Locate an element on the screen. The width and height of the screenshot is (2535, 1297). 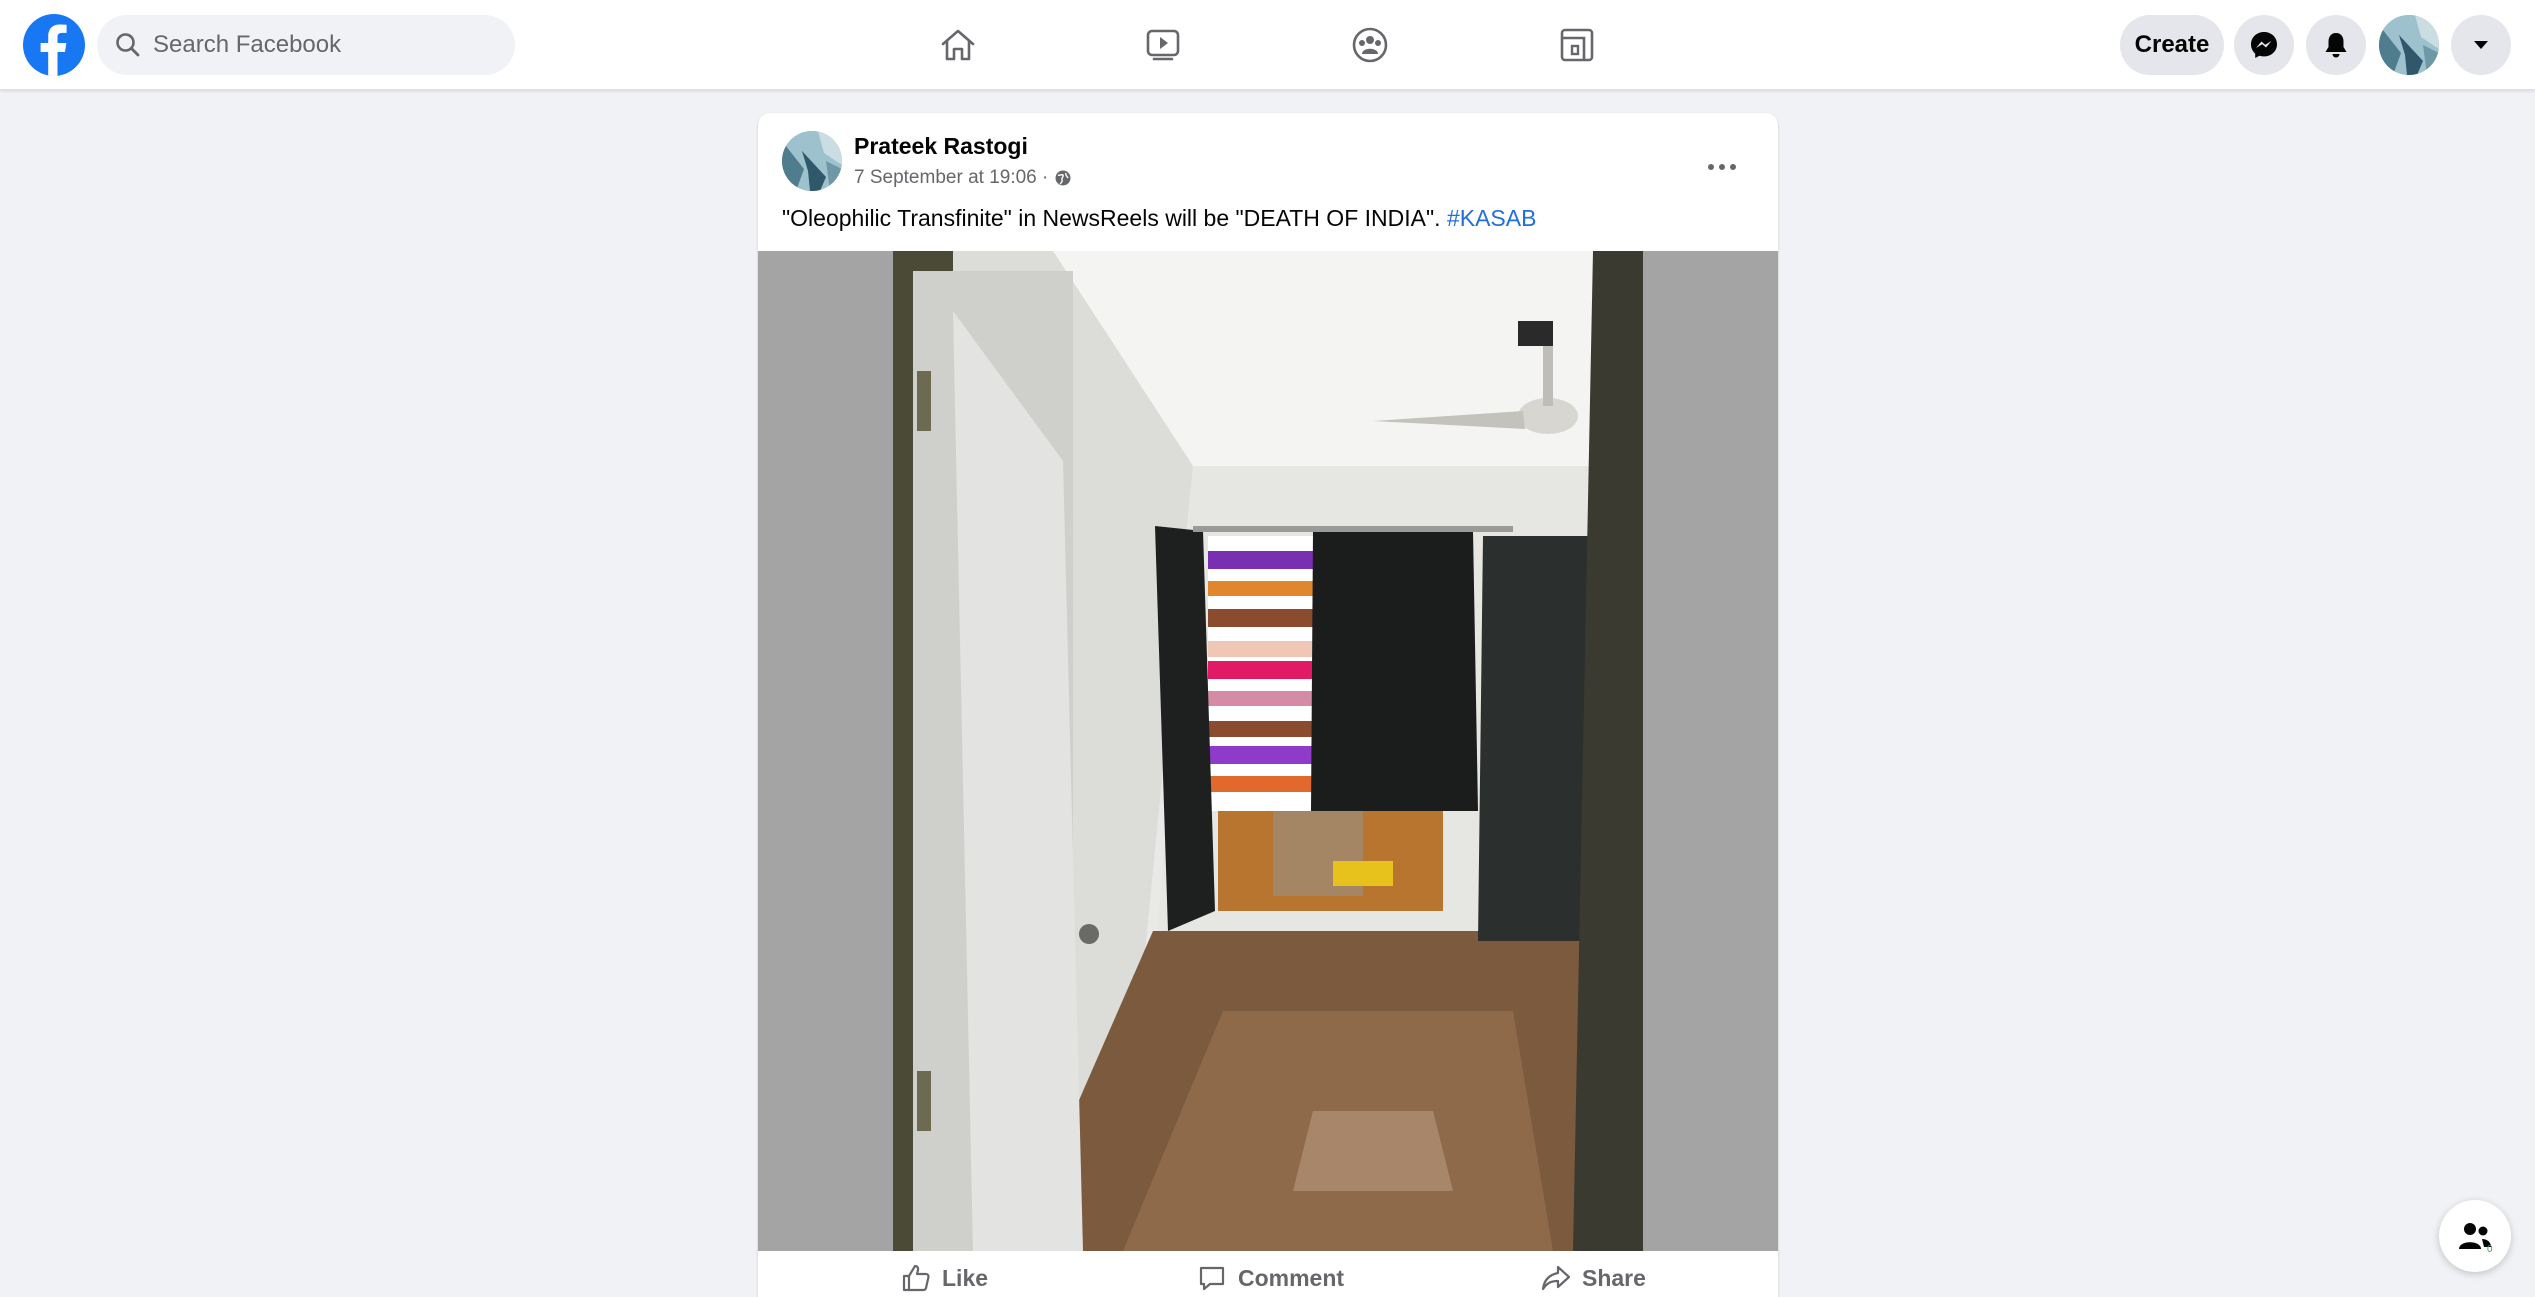
post-options-button is located at coordinates (1722, 167).